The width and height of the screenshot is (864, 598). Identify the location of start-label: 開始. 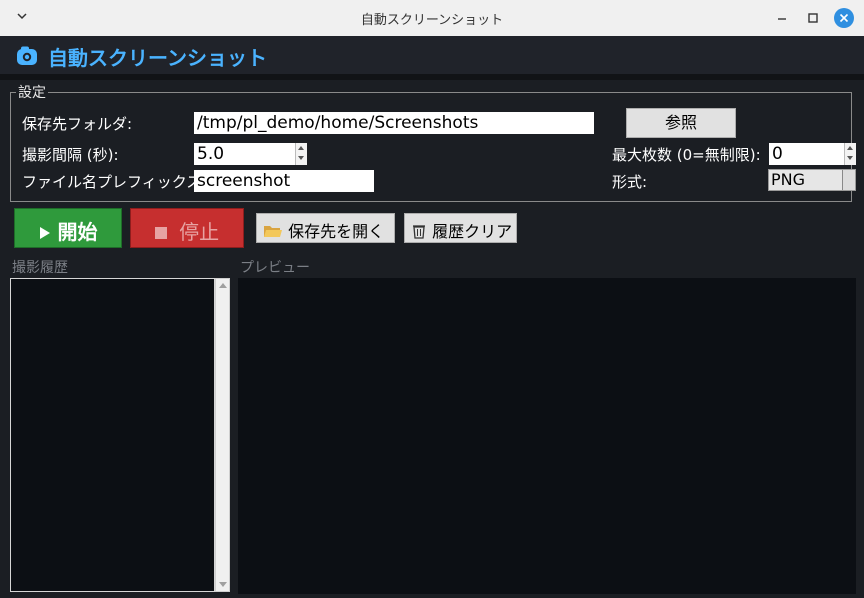
(77, 232).